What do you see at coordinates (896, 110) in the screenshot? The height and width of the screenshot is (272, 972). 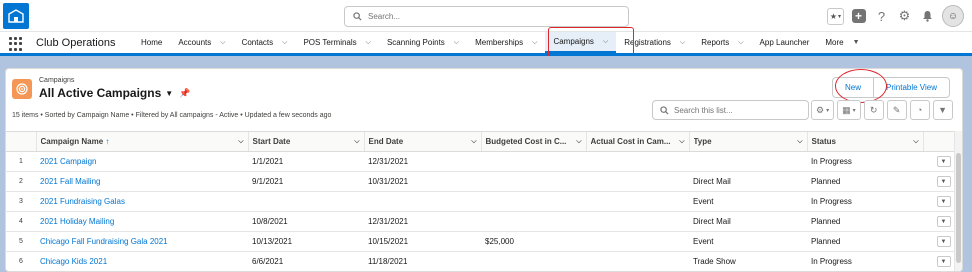 I see `edit-button: ✎` at bounding box center [896, 110].